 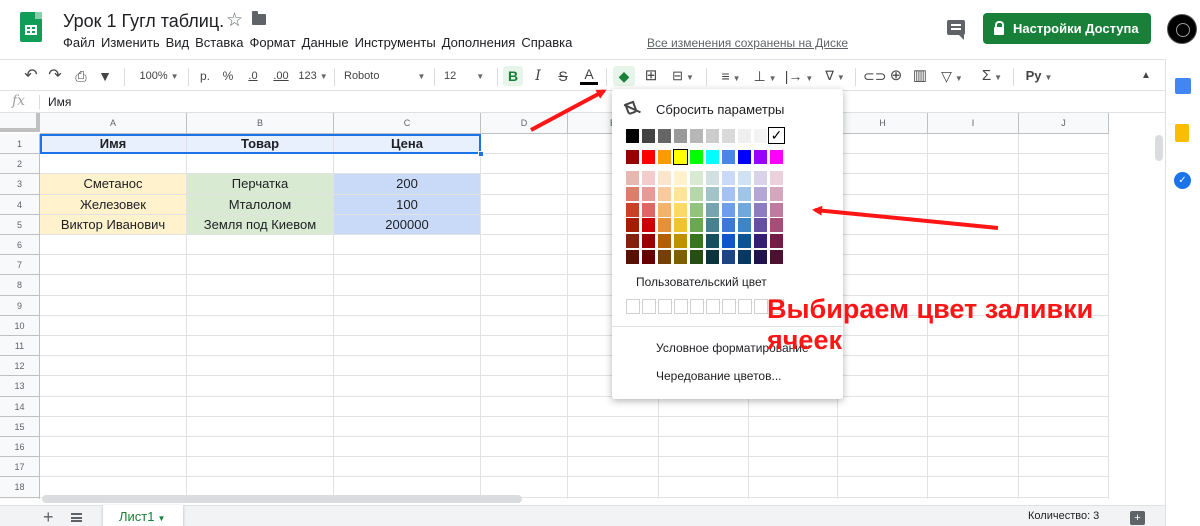 What do you see at coordinates (973, 426) in the screenshot?
I see `cell-i15` at bounding box center [973, 426].